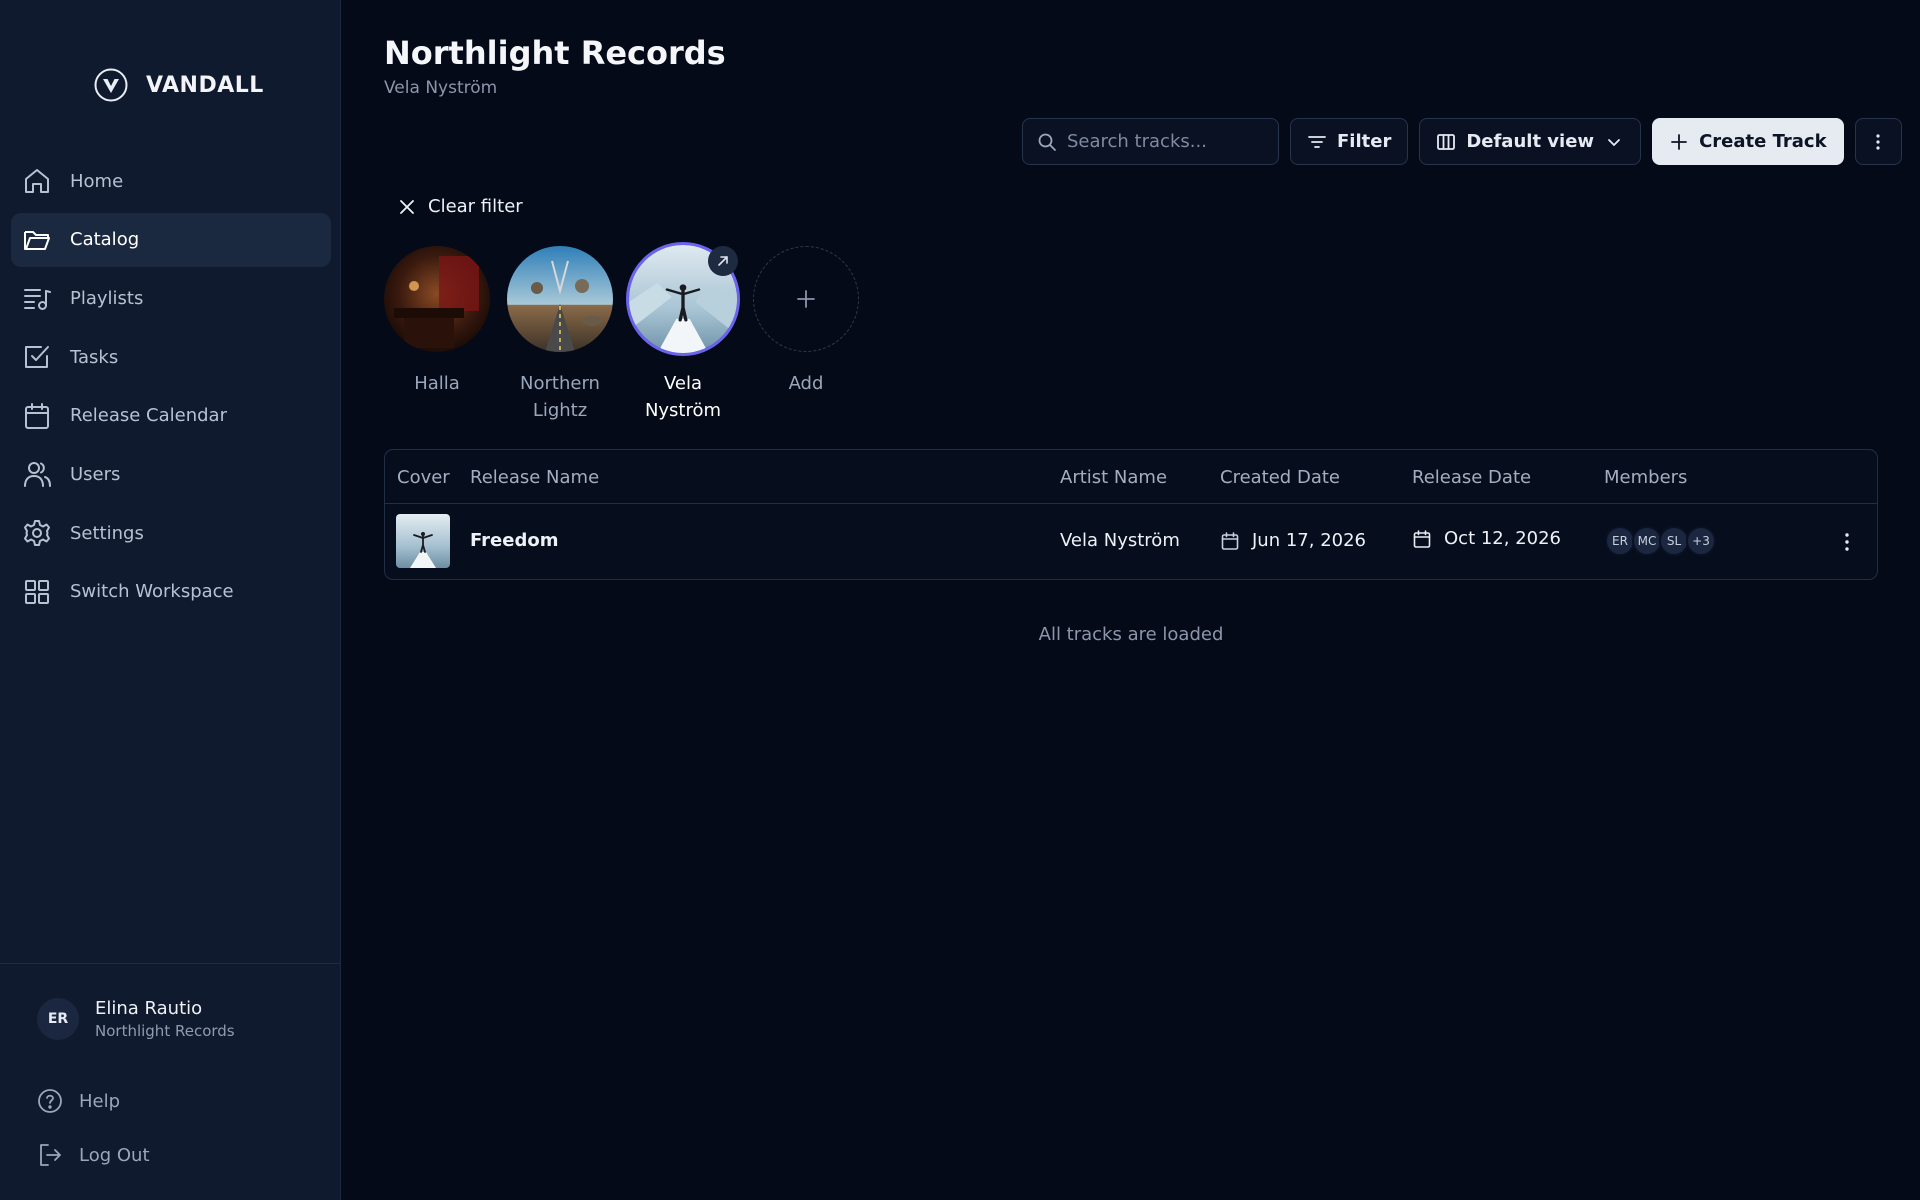 The image size is (1920, 1200). I want to click on add-artist-button: Add, so click(806, 335).